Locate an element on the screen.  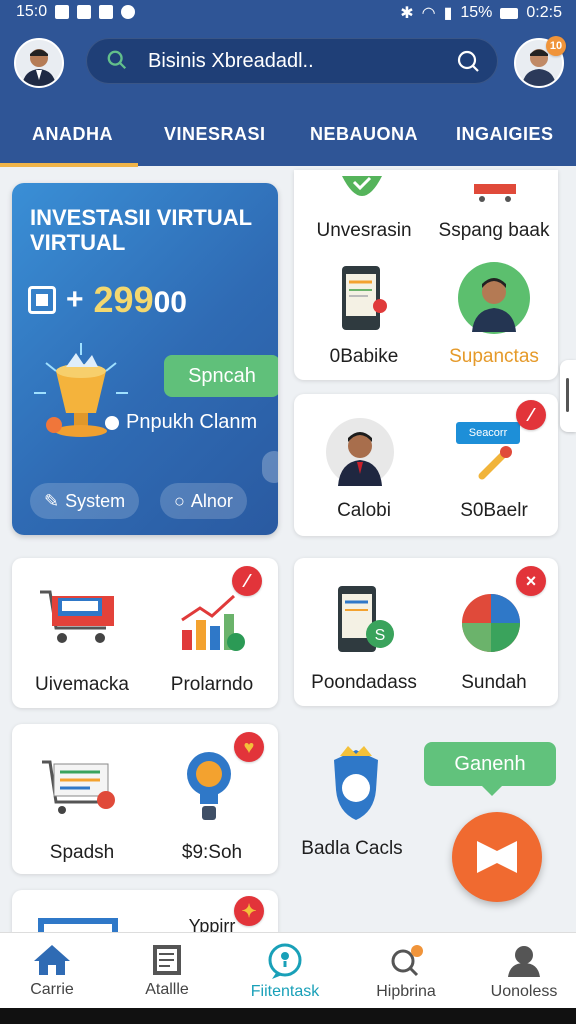
svg-text: S is located at coordinates (380, 635).